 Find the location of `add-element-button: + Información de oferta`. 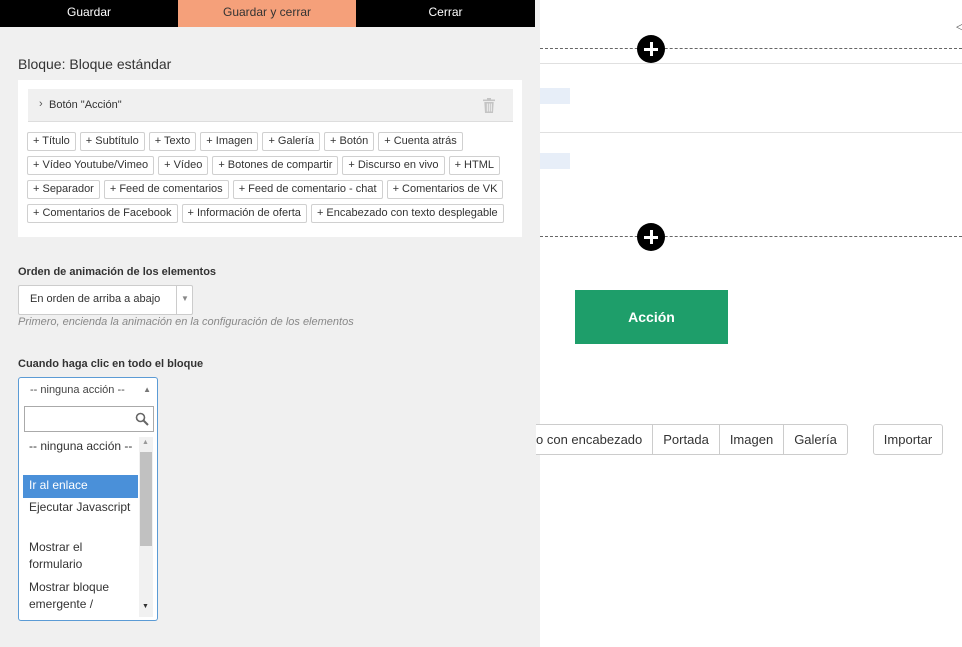

add-element-button: + Información de oferta is located at coordinates (244, 213).